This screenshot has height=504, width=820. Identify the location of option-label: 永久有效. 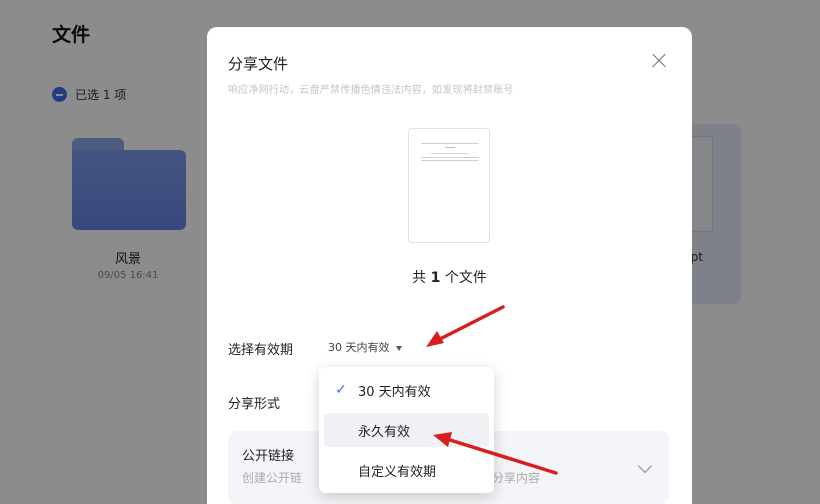
(384, 432).